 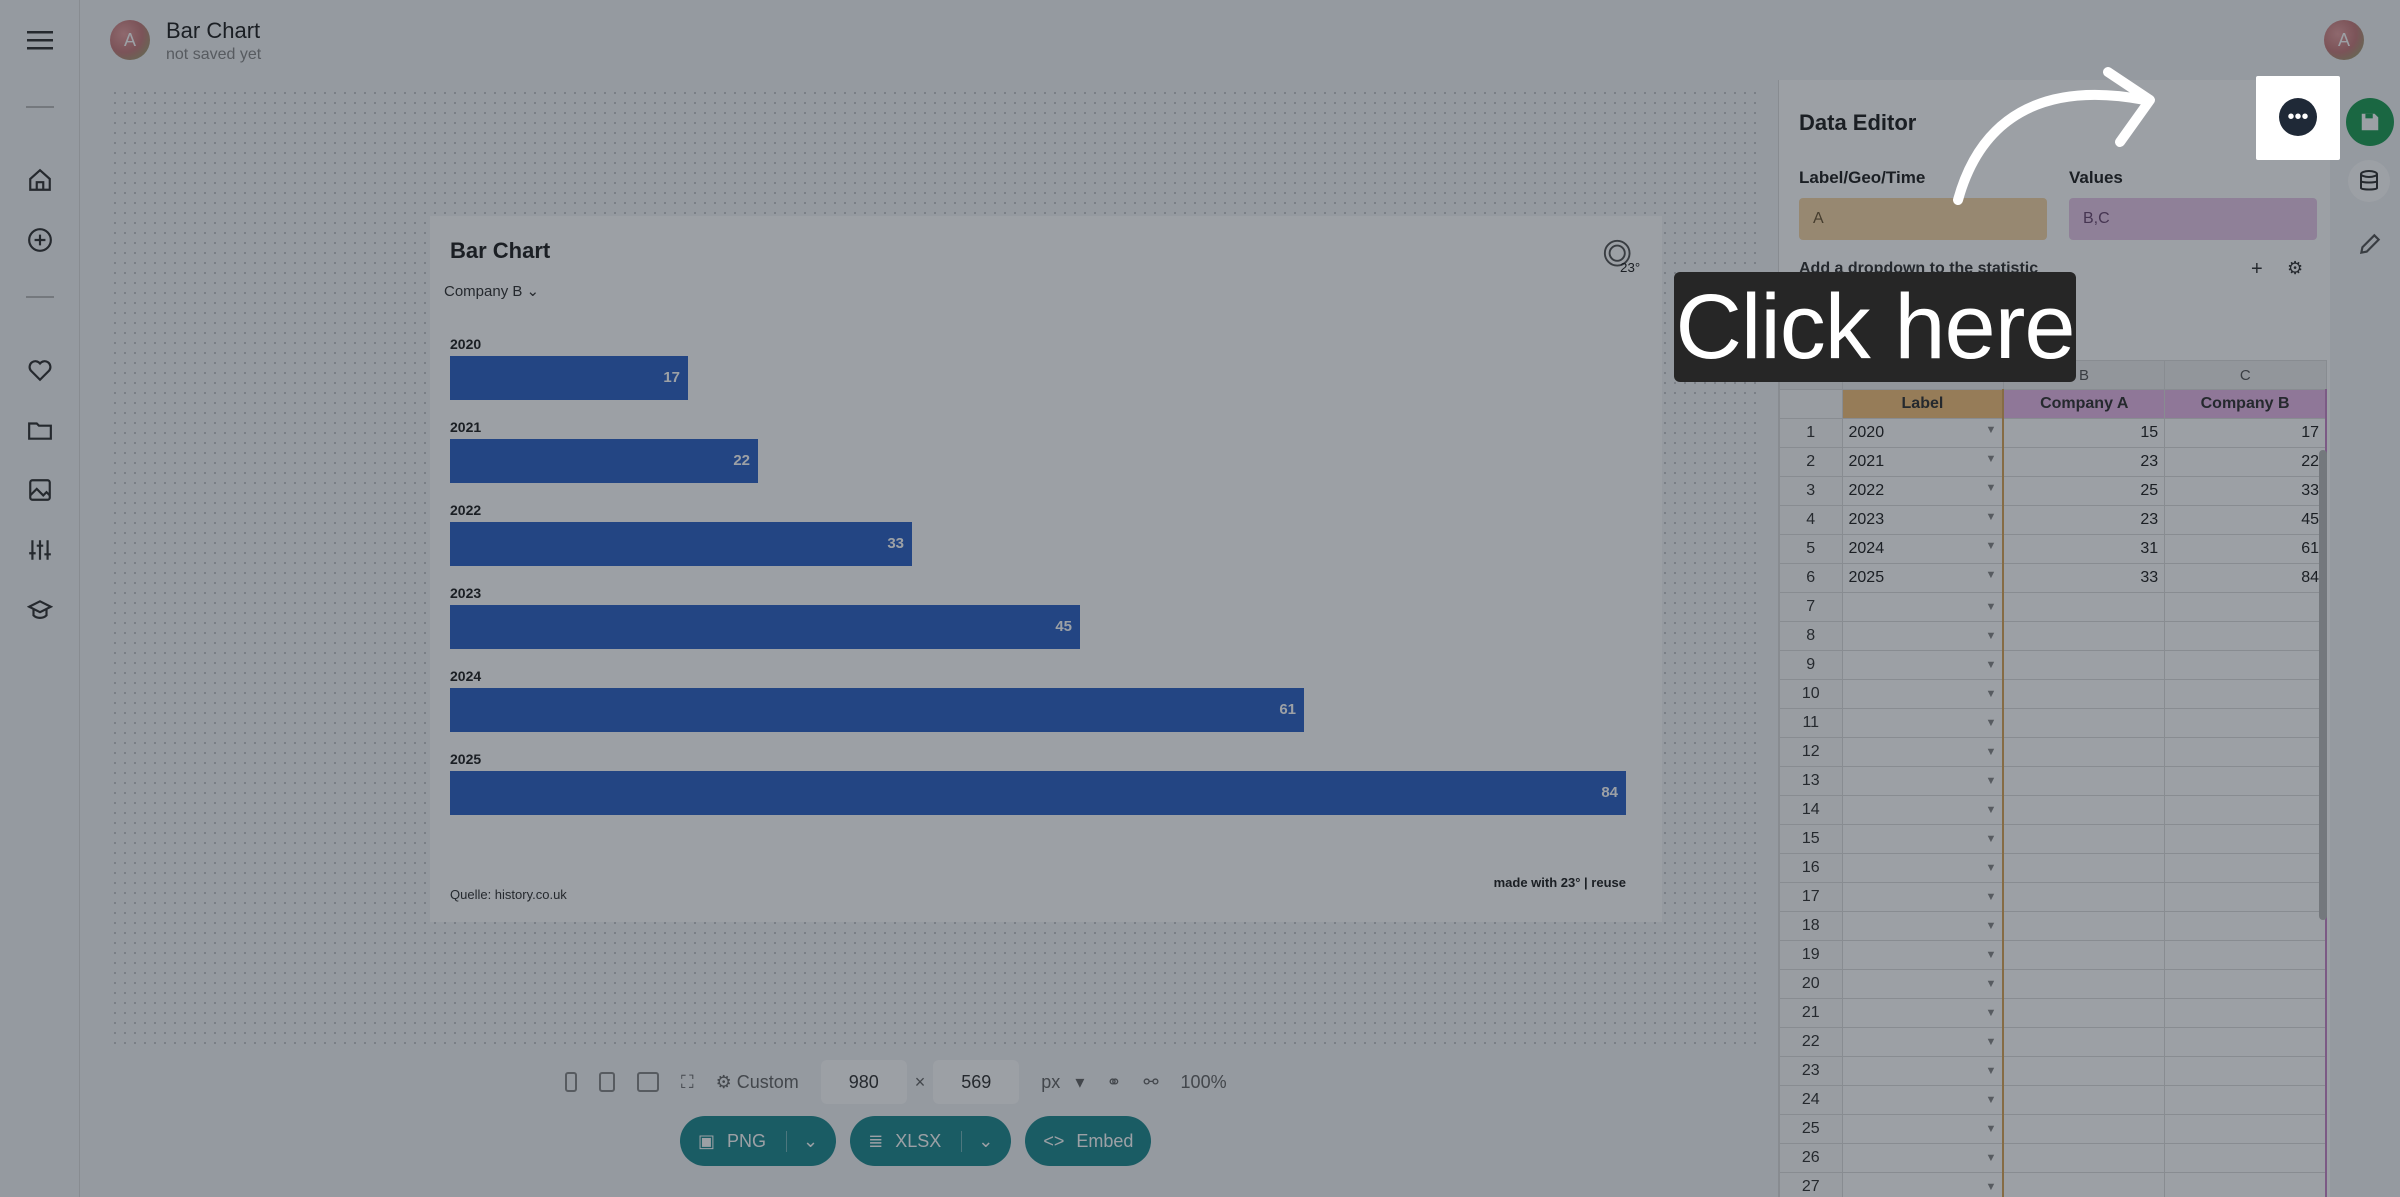 I want to click on fullscreen-icon: ⛶, so click(x=687, y=1082).